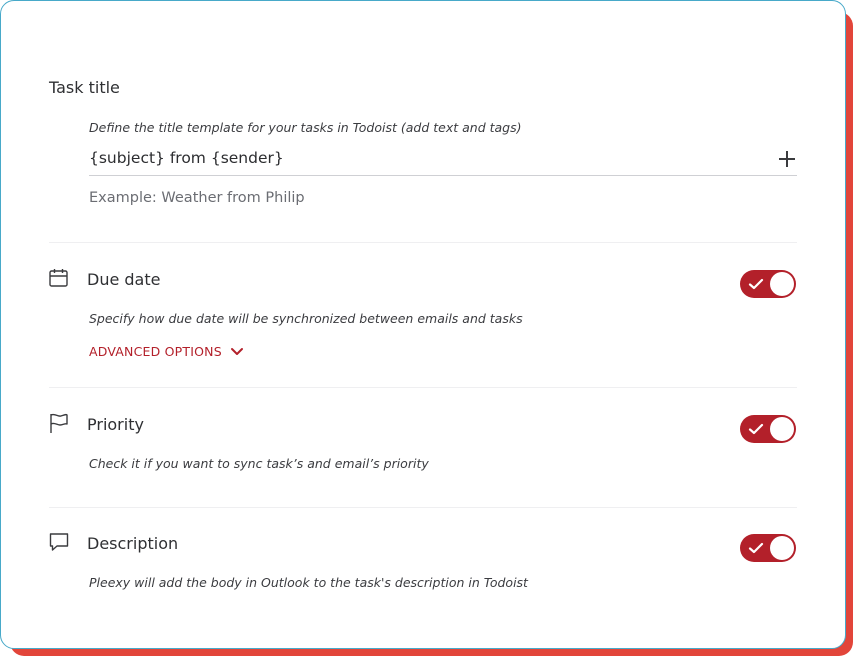 The image size is (855, 658). What do you see at coordinates (115, 424) in the screenshot?
I see `priority-heading: Priority` at bounding box center [115, 424].